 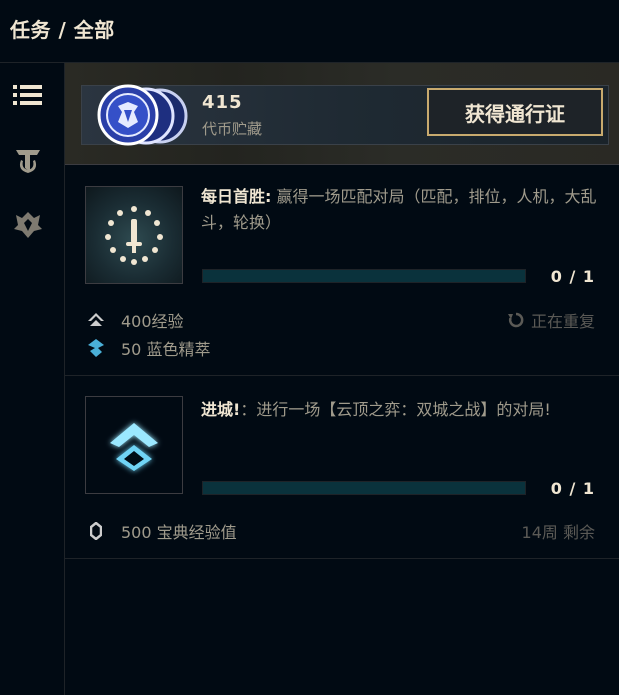 What do you see at coordinates (28, 95) in the screenshot?
I see `list-icon` at bounding box center [28, 95].